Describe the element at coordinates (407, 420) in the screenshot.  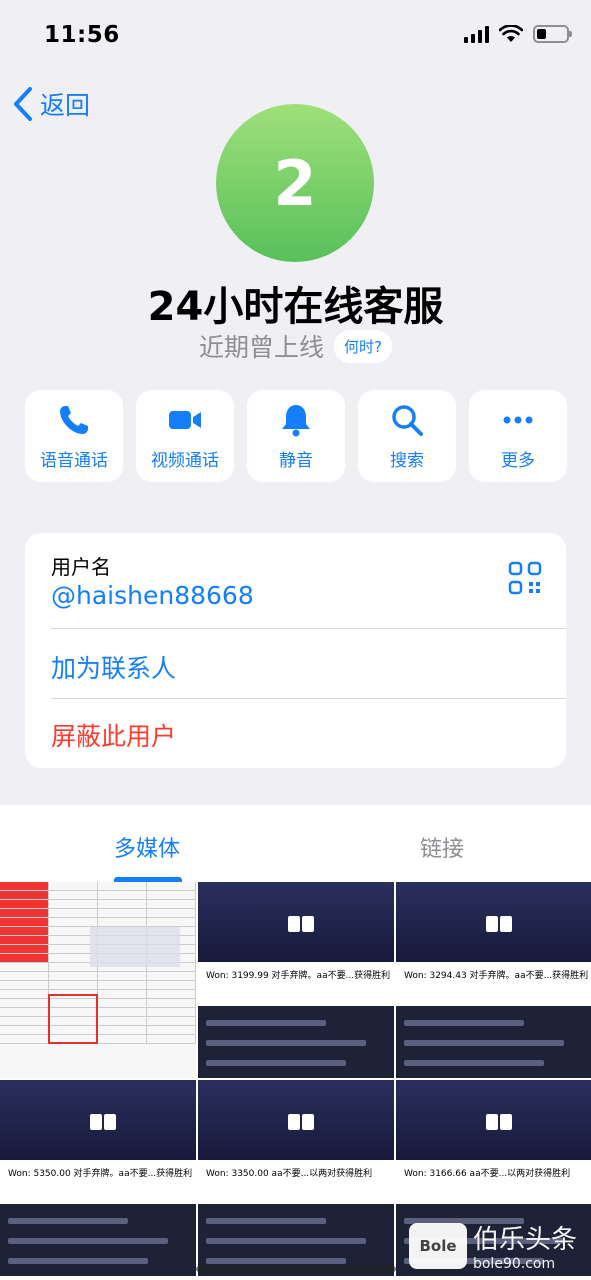
I see `search-icon` at that location.